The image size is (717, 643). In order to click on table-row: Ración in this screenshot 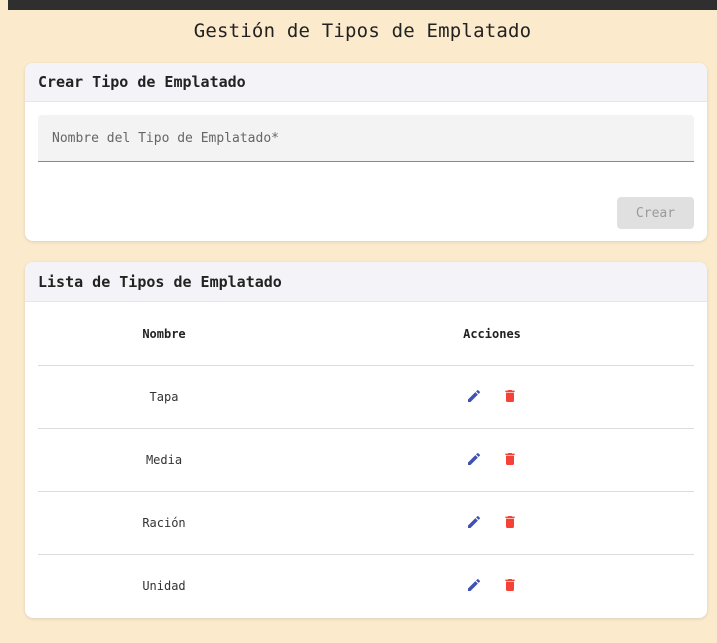, I will do `click(366, 523)`.